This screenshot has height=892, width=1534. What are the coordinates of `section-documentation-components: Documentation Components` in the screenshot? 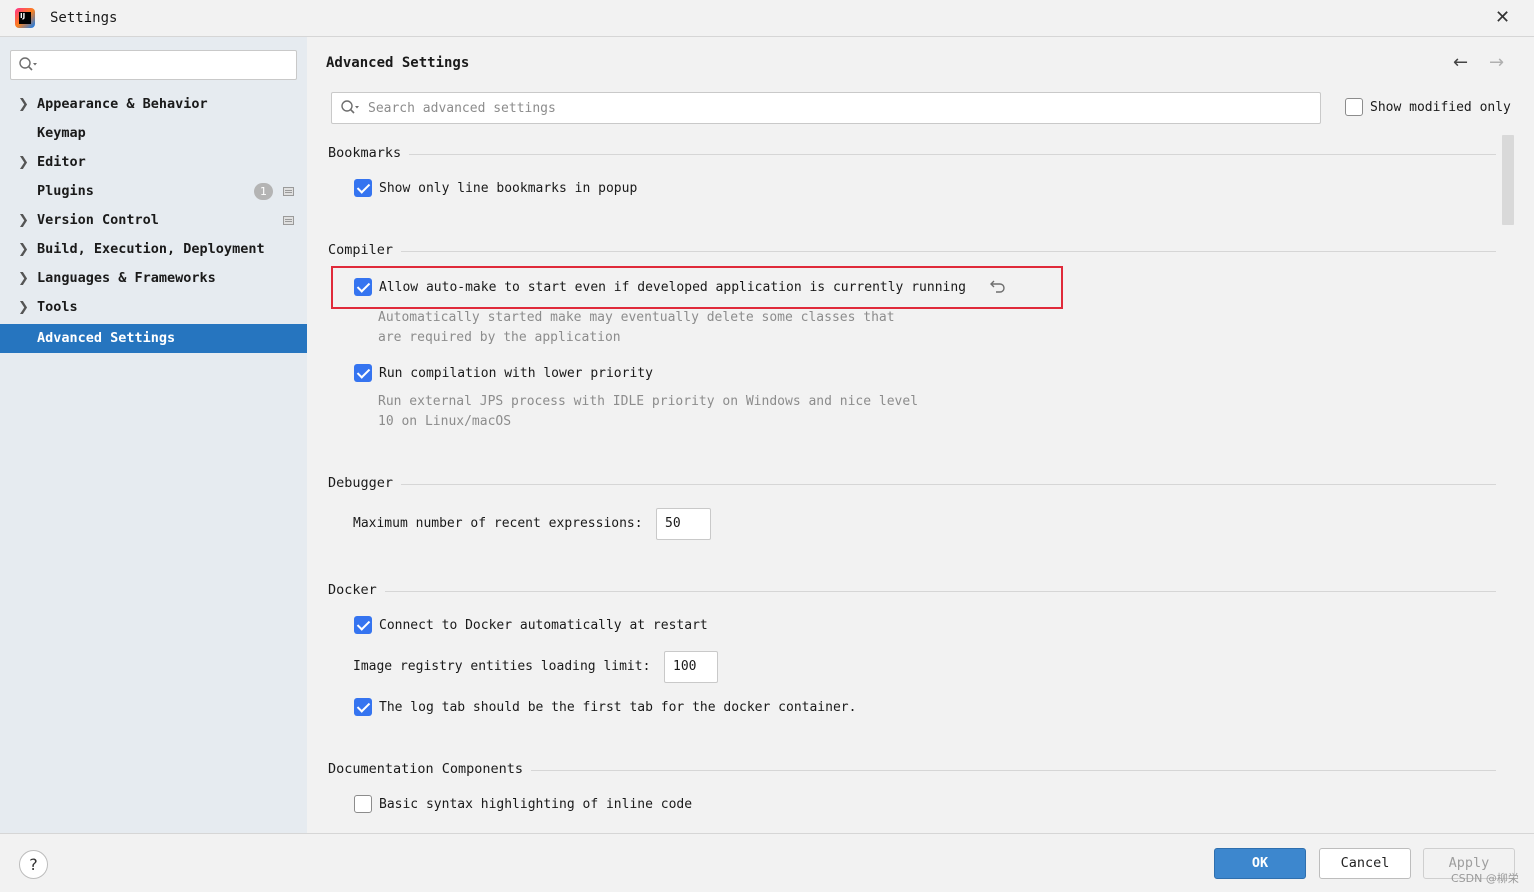 It's located at (912, 769).